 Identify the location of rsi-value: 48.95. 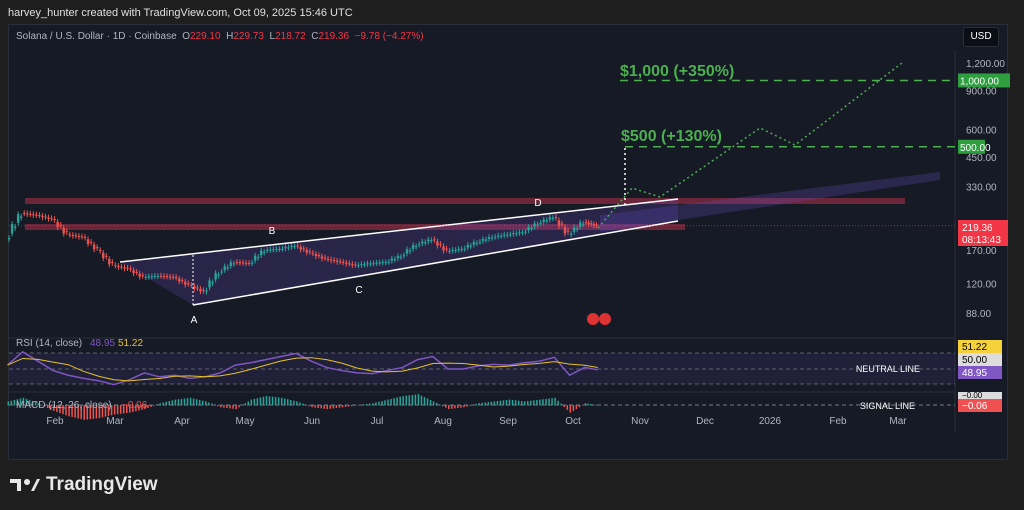
(102, 343).